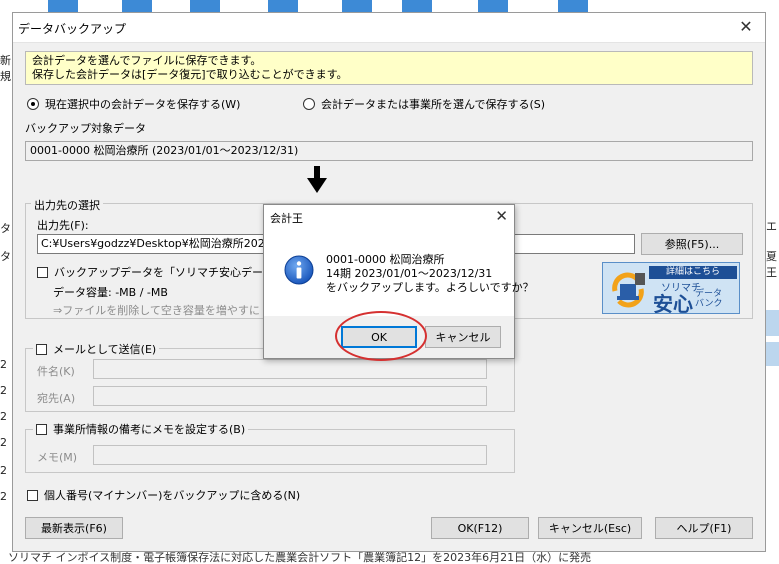 This screenshot has height=564, width=779. What do you see at coordinates (290, 396) in the screenshot?
I see `recipient-input` at bounding box center [290, 396].